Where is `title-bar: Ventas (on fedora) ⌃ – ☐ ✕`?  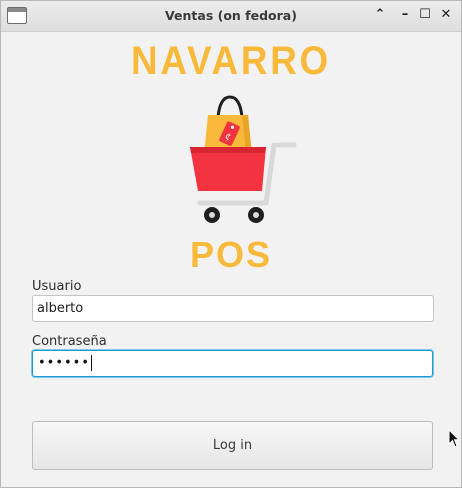 title-bar: Ventas (on fedora) ⌃ – ☐ ✕ is located at coordinates (231, 16).